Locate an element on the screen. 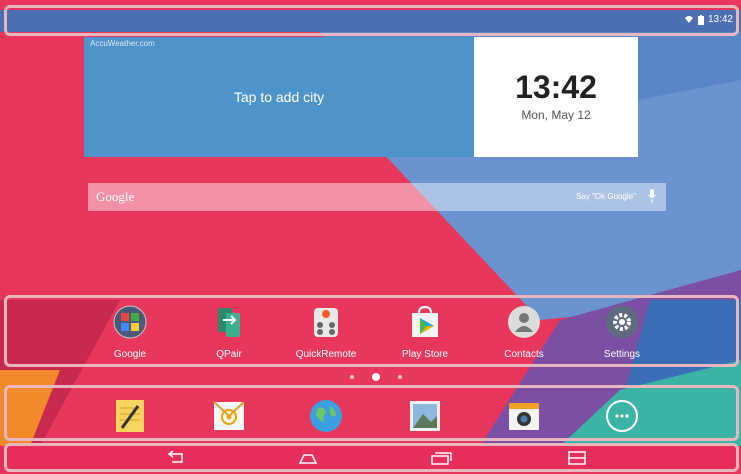 Image resolution: width=741 pixels, height=474 pixels. weather-add-city: Tap to add city is located at coordinates (279, 97).